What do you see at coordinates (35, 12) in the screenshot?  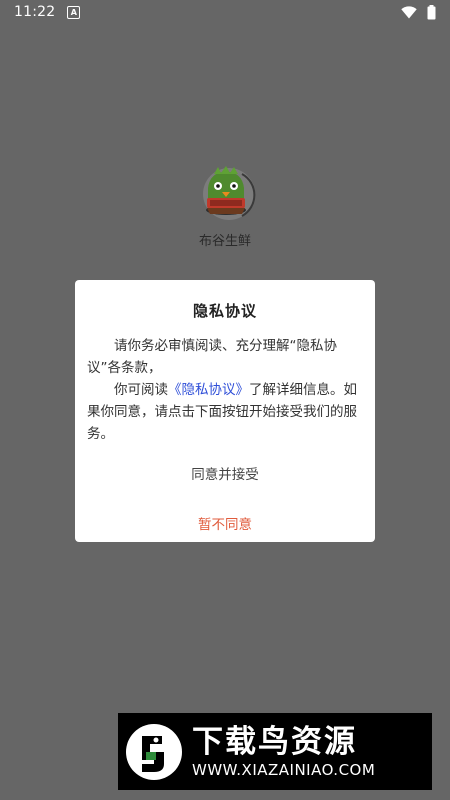 I see `status-time: 11:22` at bounding box center [35, 12].